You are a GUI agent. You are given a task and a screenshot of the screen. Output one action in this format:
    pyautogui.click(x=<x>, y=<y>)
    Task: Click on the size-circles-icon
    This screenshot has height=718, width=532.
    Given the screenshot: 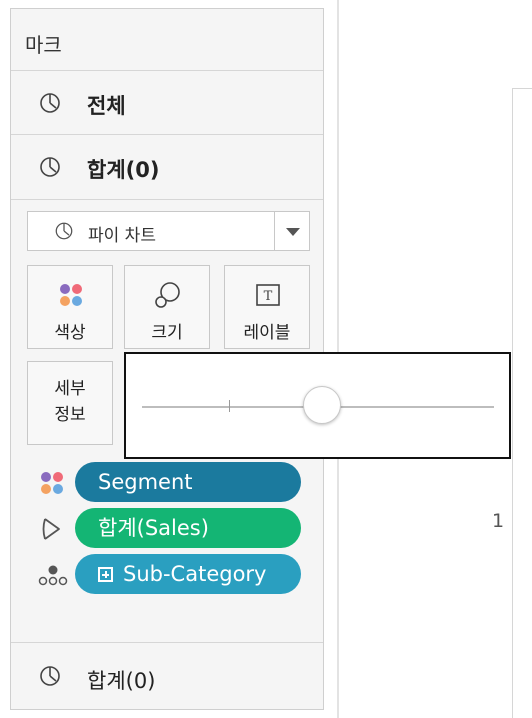 What is the action you would take?
    pyautogui.click(x=167, y=295)
    